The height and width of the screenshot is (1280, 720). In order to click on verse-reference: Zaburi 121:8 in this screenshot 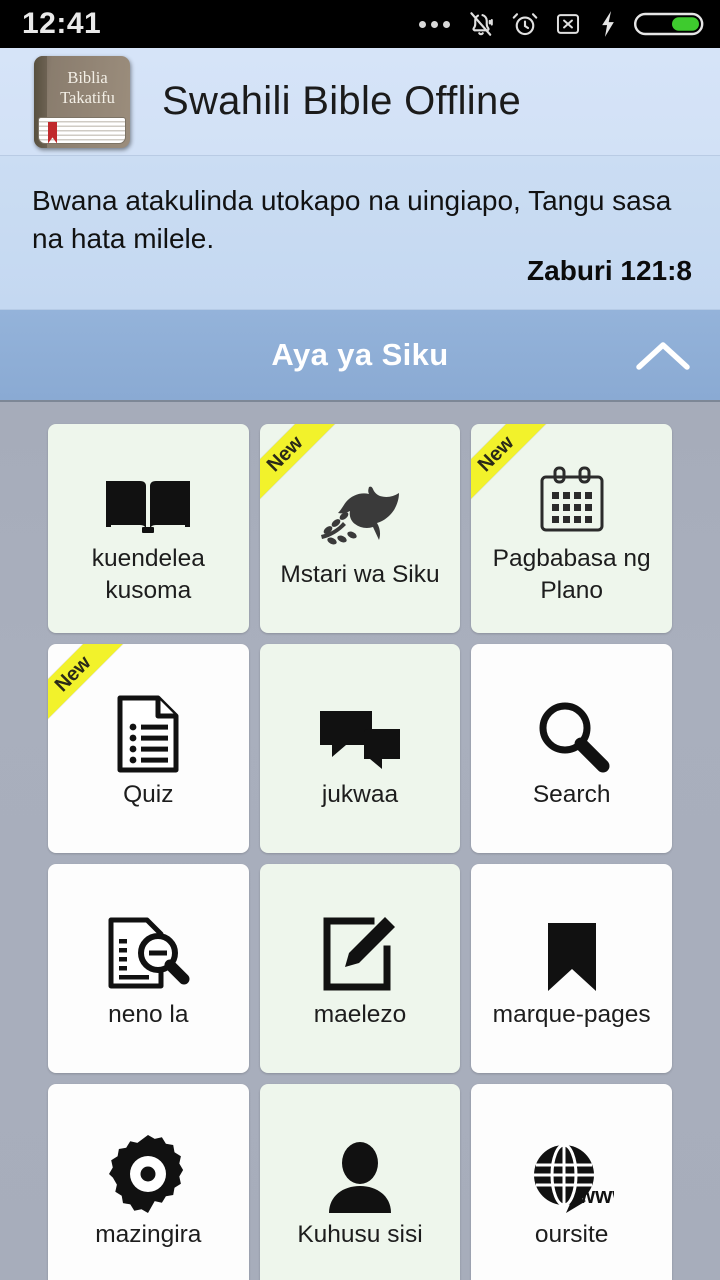, I will do `click(609, 270)`.